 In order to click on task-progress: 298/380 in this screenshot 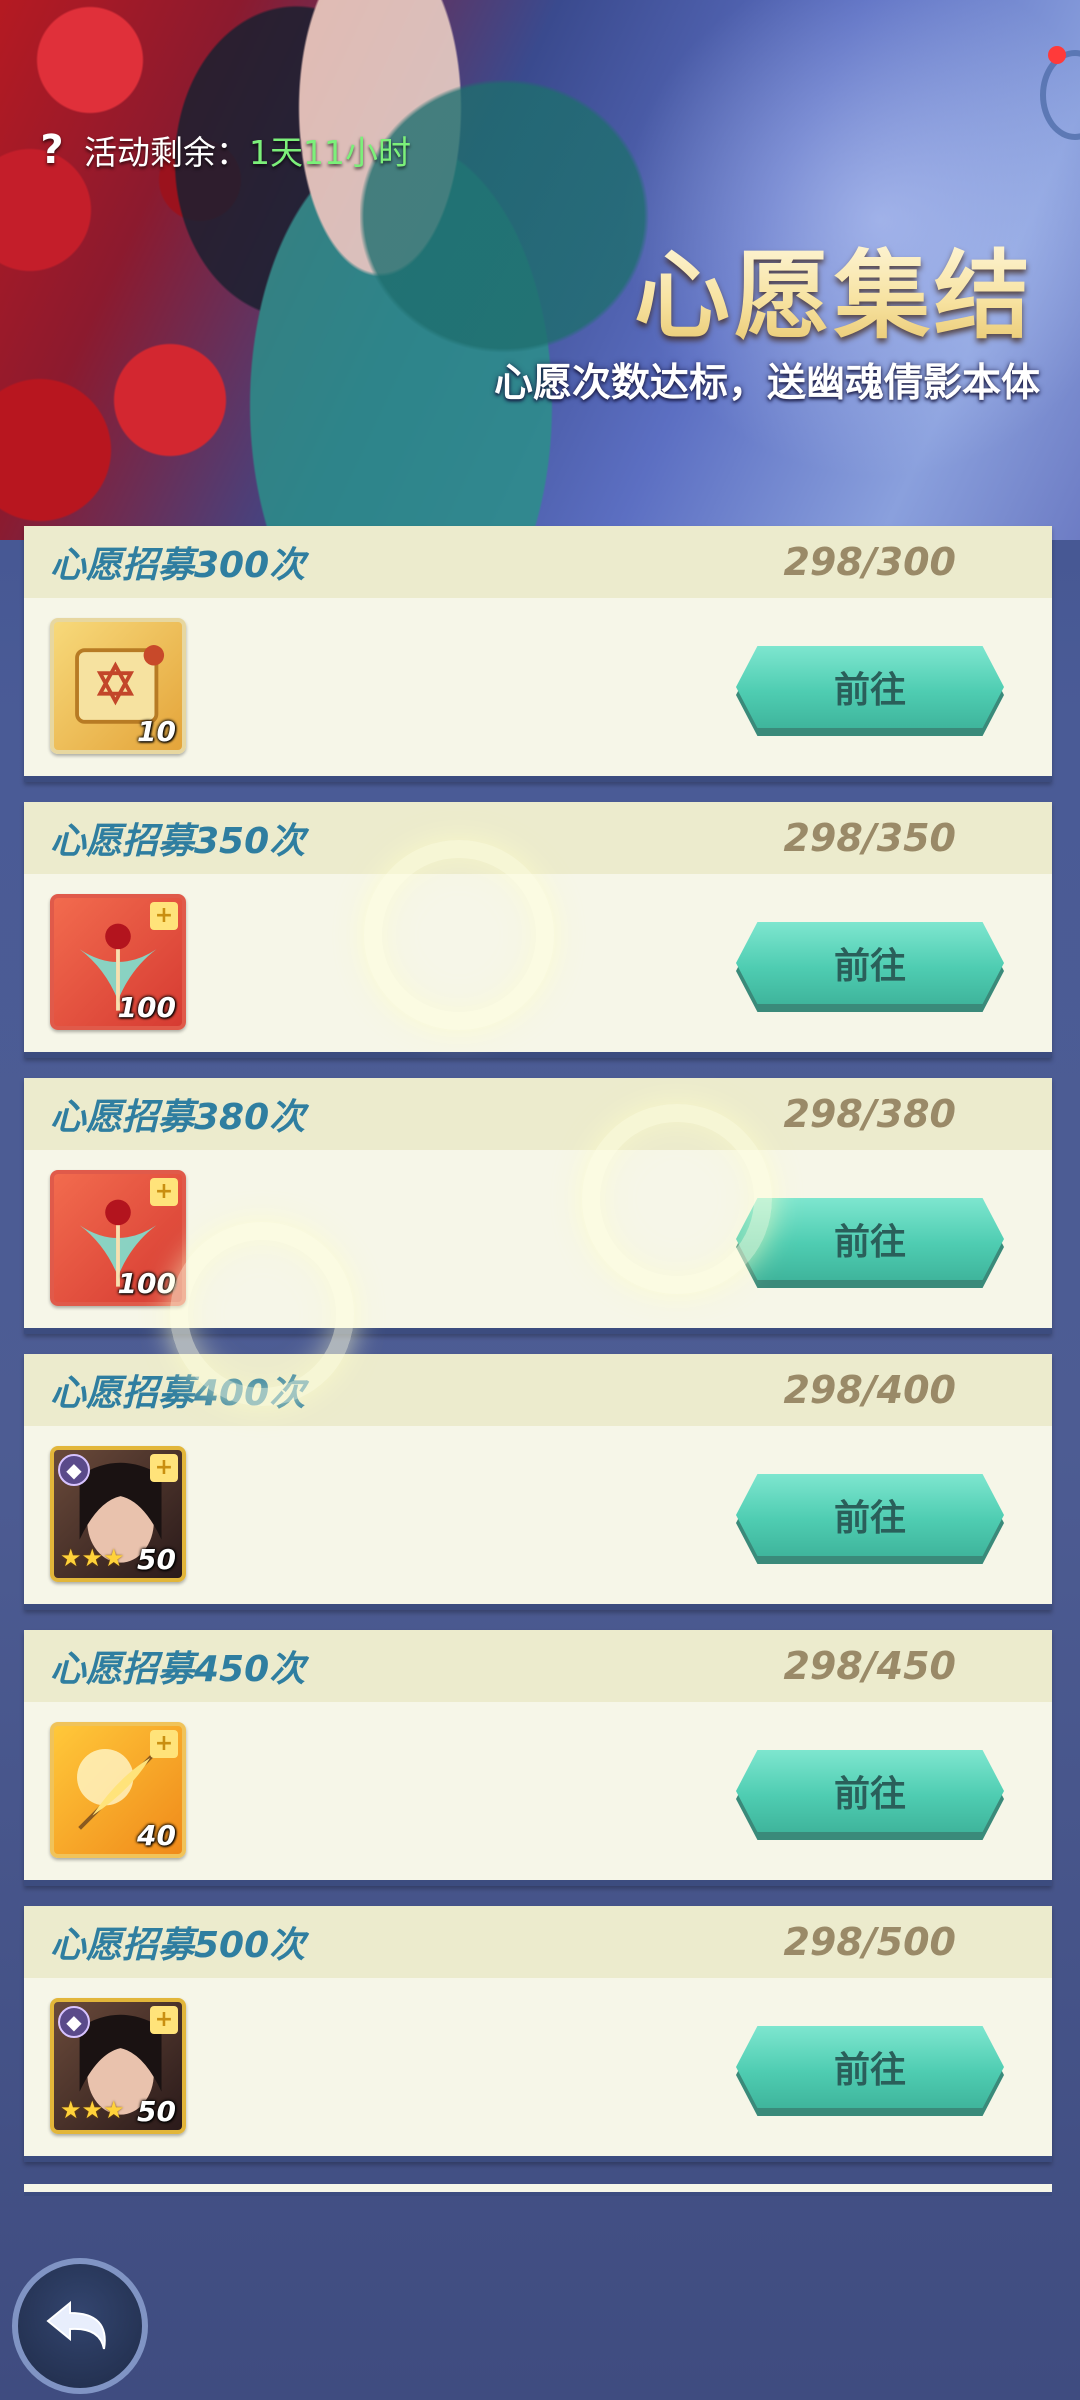, I will do `click(869, 1114)`.